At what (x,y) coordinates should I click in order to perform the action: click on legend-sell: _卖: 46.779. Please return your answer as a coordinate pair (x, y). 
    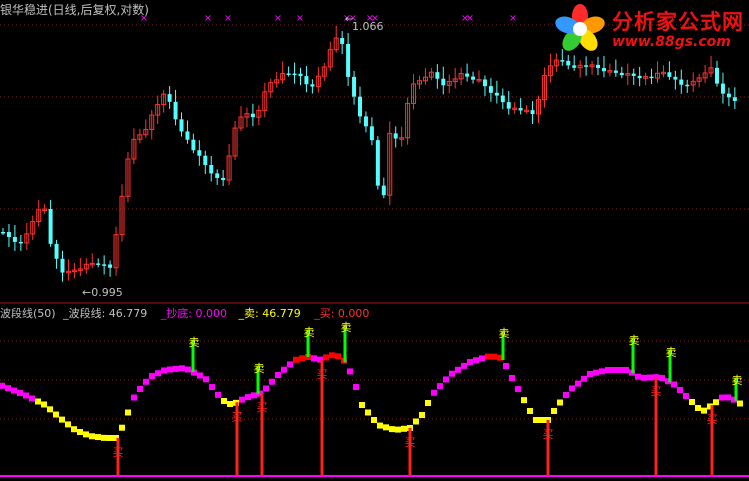
    Looking at the image, I should click on (269, 313).